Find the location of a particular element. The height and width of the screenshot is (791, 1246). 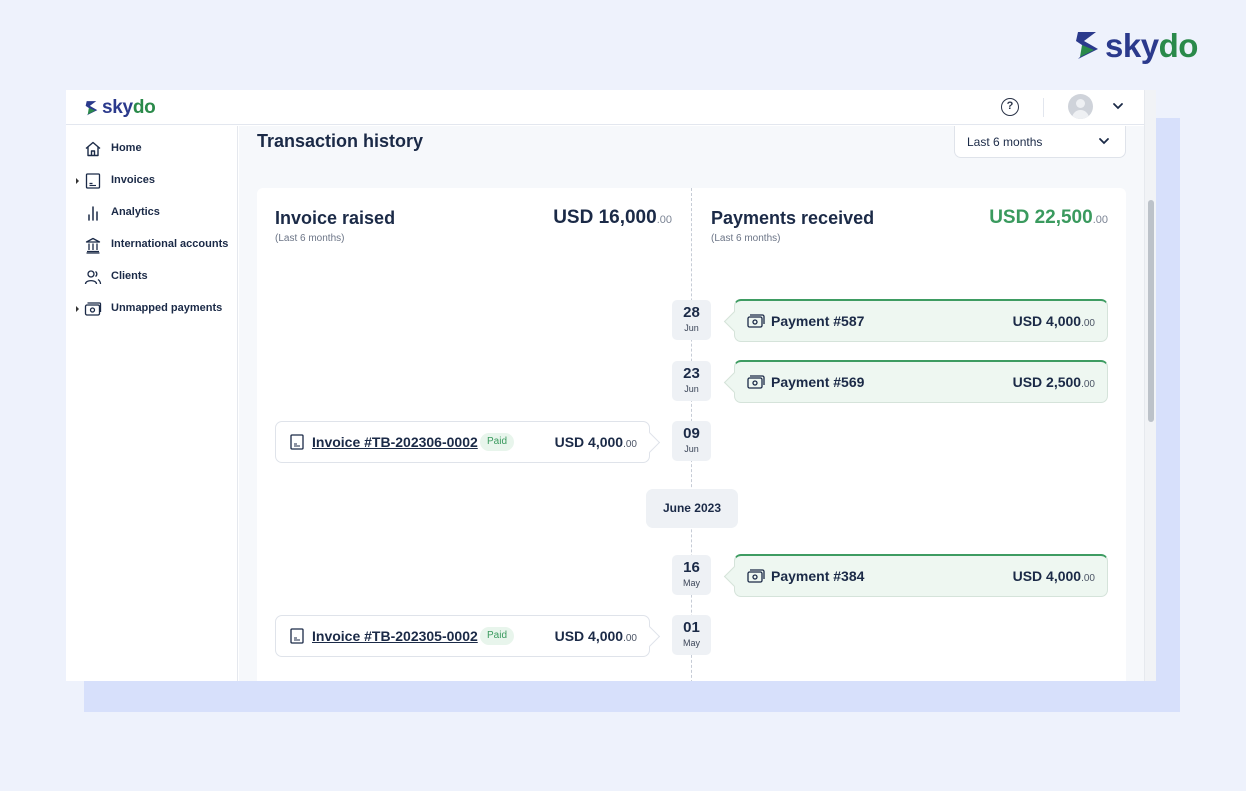

brand-logo: skydo is located at coordinates (1136, 45).